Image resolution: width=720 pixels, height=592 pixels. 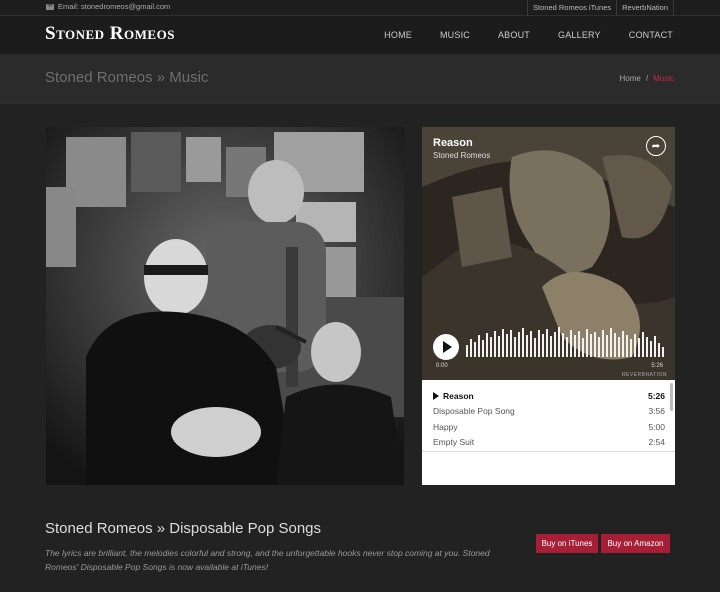 I want to click on album-title: Stoned Romeos » Disposable Pop Songs, so click(x=183, y=528).